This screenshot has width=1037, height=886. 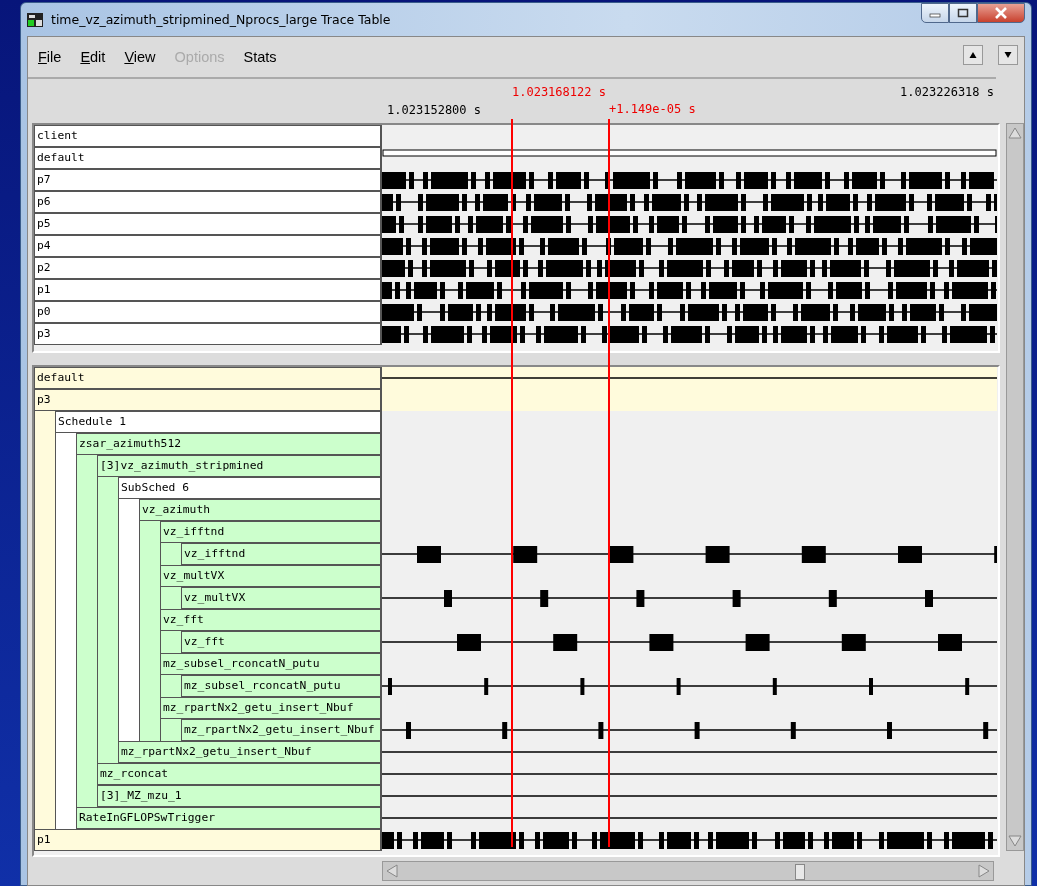 I want to click on process-label: p4, so click(x=208, y=246).